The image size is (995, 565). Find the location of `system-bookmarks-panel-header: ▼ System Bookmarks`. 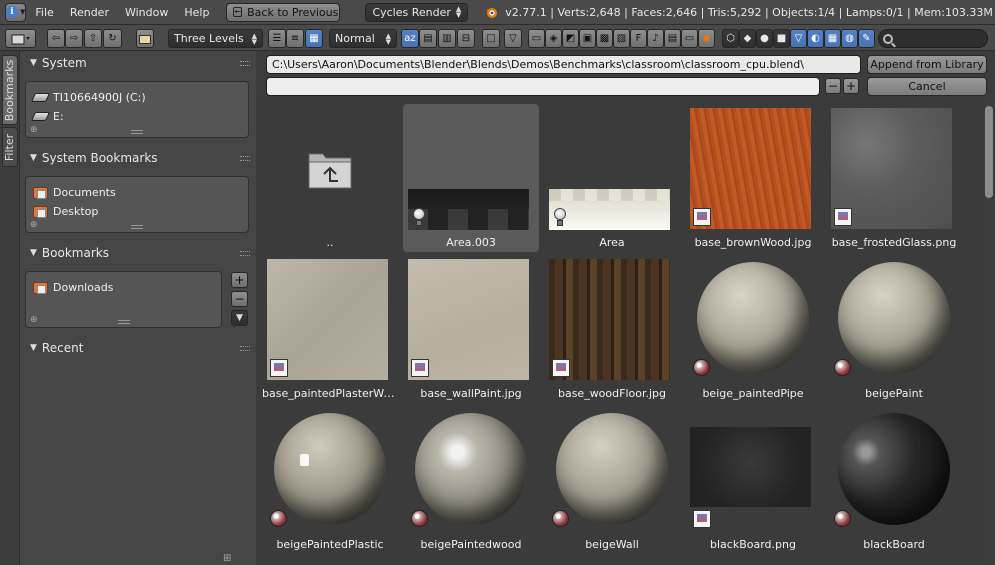

system-bookmarks-panel-header: ▼ System Bookmarks is located at coordinates (137, 158).